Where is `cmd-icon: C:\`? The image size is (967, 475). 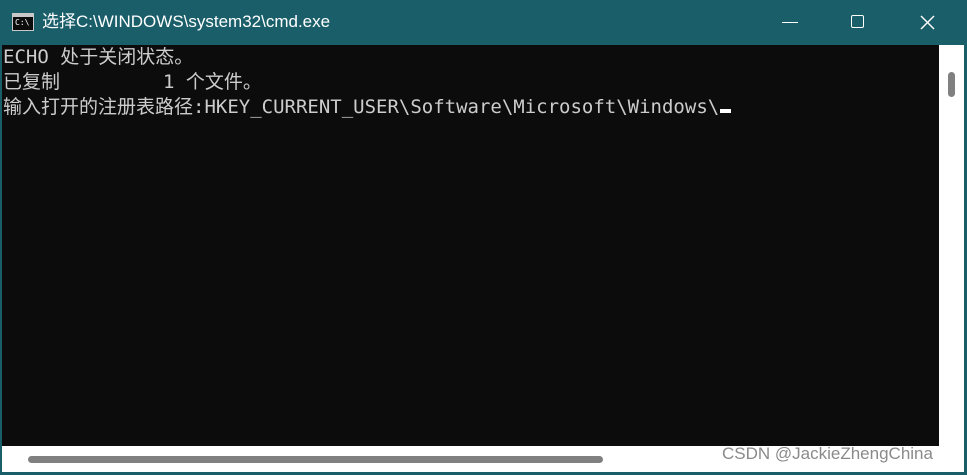
cmd-icon: C:\ is located at coordinates (23, 22).